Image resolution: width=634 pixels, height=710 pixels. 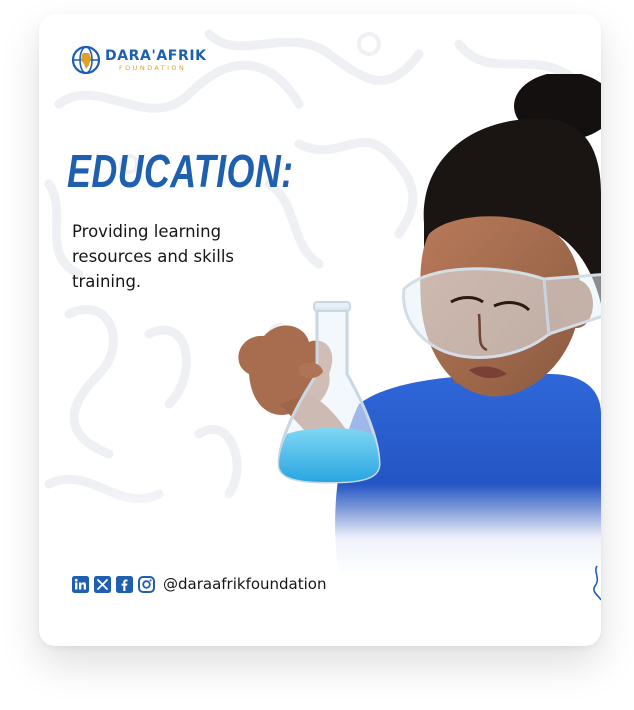 I want to click on social-handle: @daraafrikfoundation, so click(x=244, y=584).